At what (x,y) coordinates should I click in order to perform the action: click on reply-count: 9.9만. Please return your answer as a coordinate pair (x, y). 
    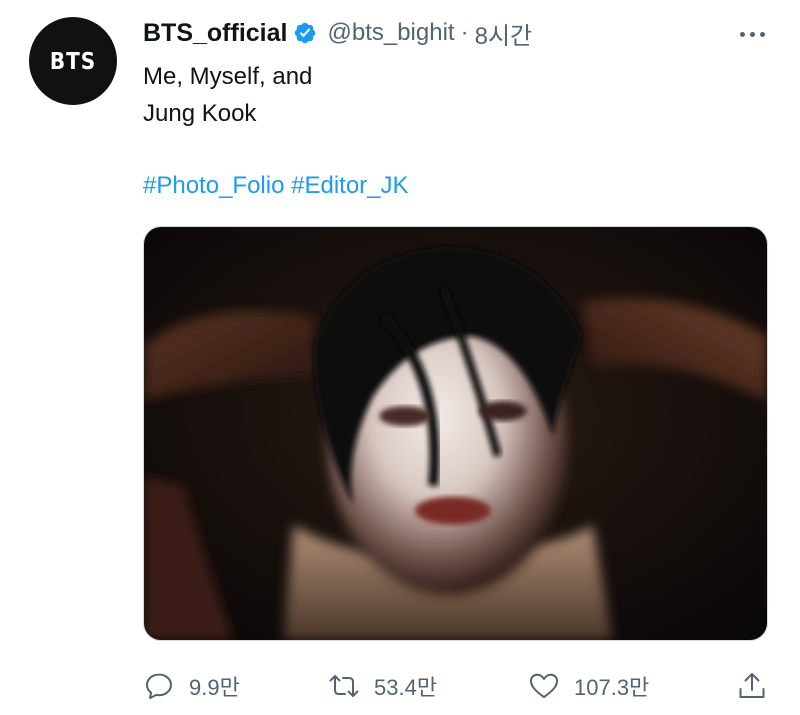
    Looking at the image, I should click on (214, 687).